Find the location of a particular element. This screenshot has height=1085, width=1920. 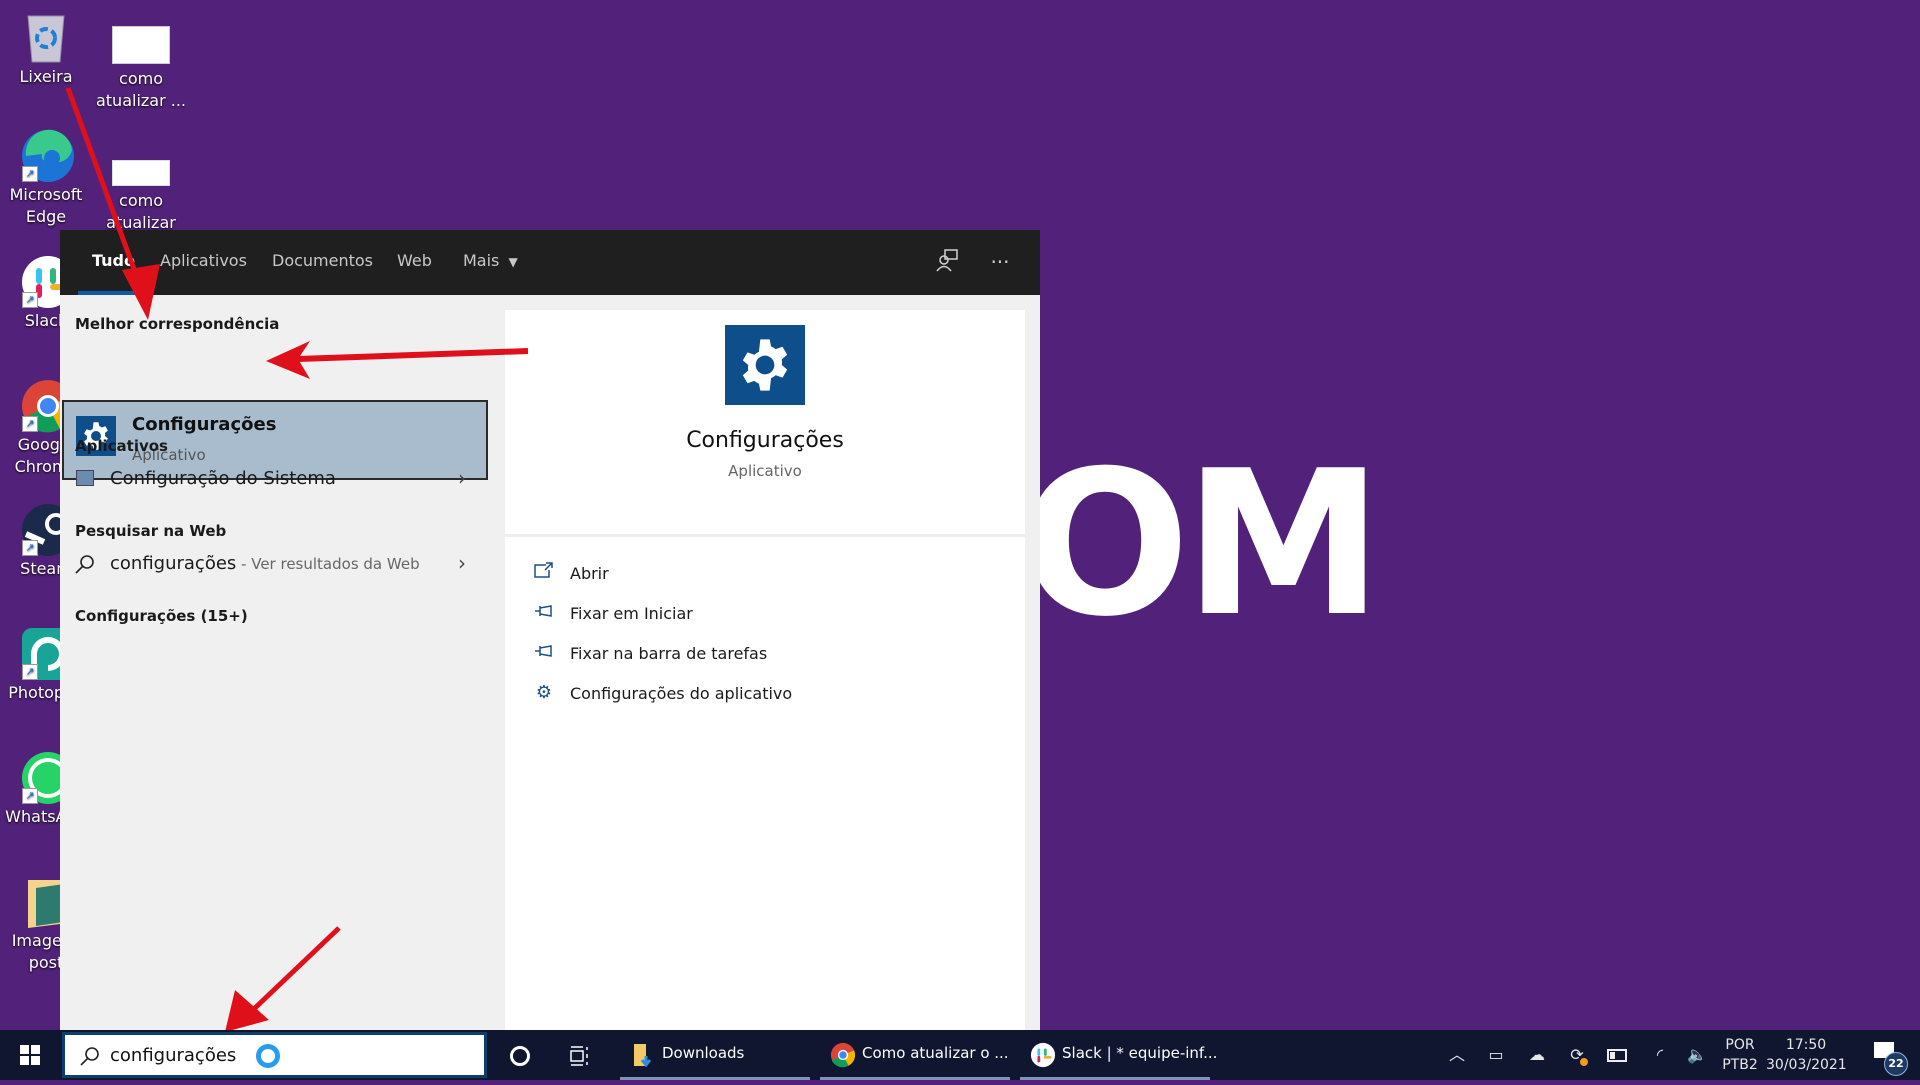

task-view-icon is located at coordinates (579, 1055).